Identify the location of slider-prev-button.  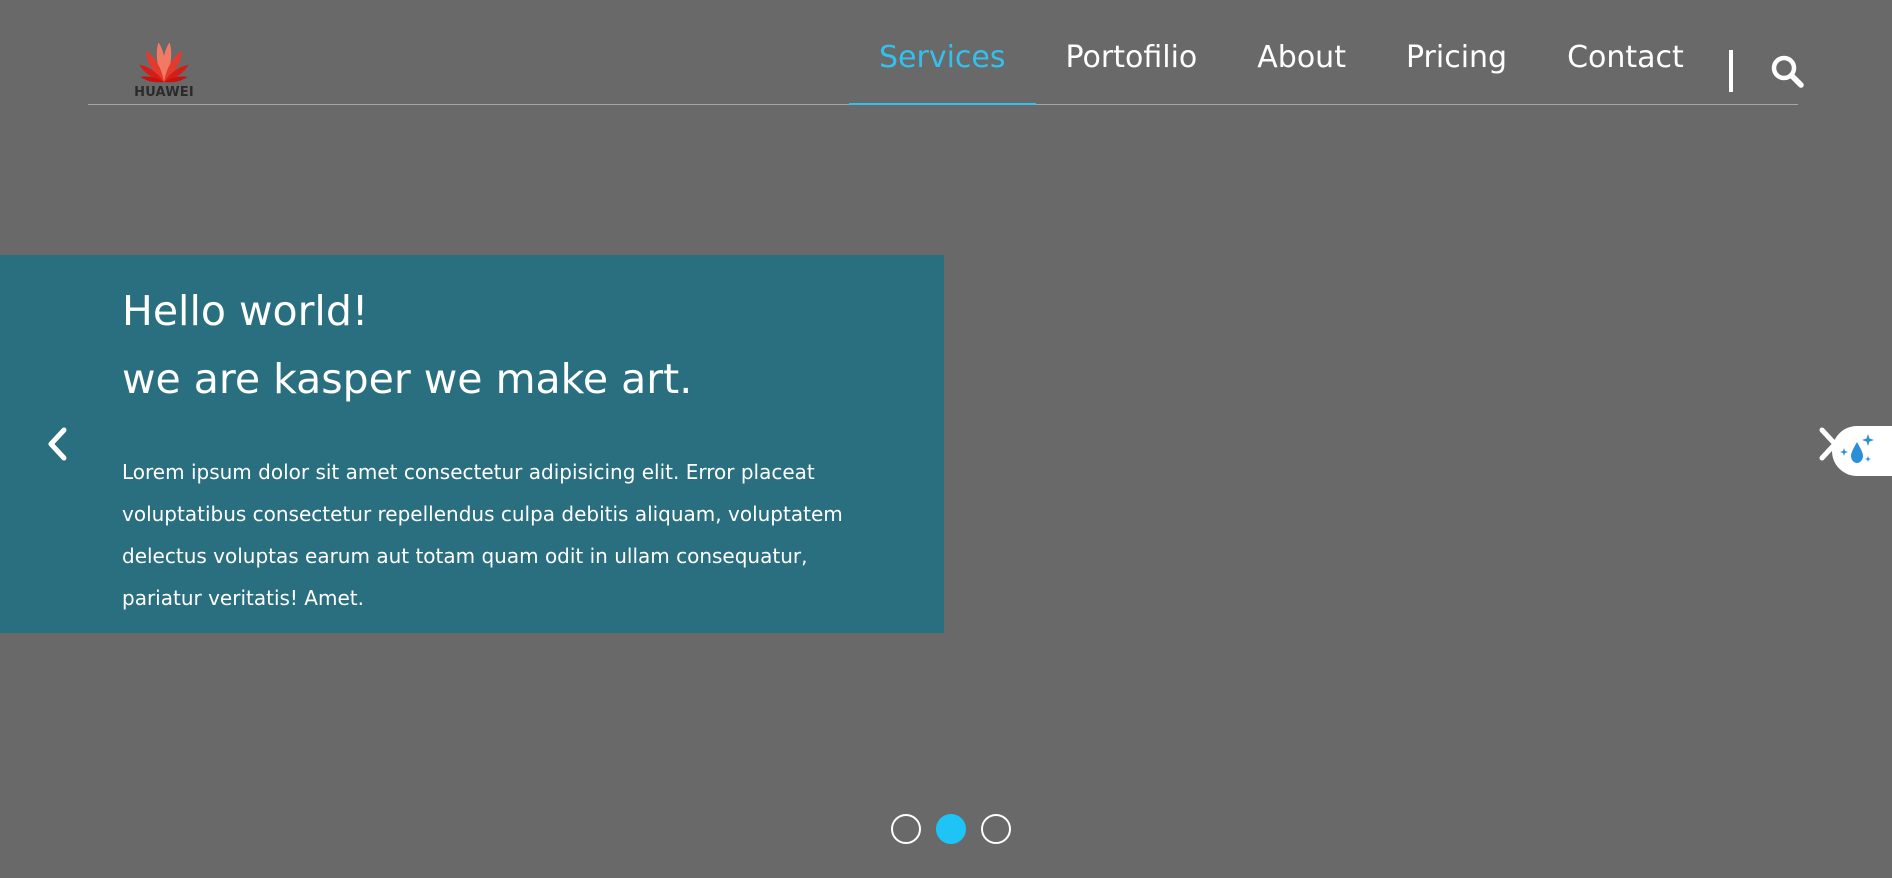
(58, 444).